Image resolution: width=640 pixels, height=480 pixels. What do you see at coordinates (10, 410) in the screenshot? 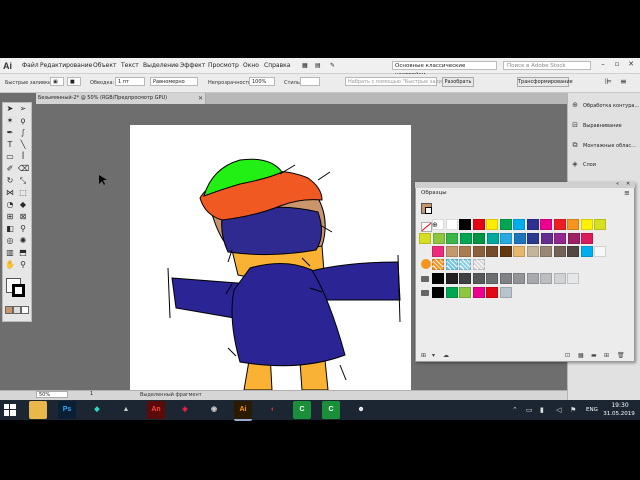
I see `windows-start-icon` at bounding box center [10, 410].